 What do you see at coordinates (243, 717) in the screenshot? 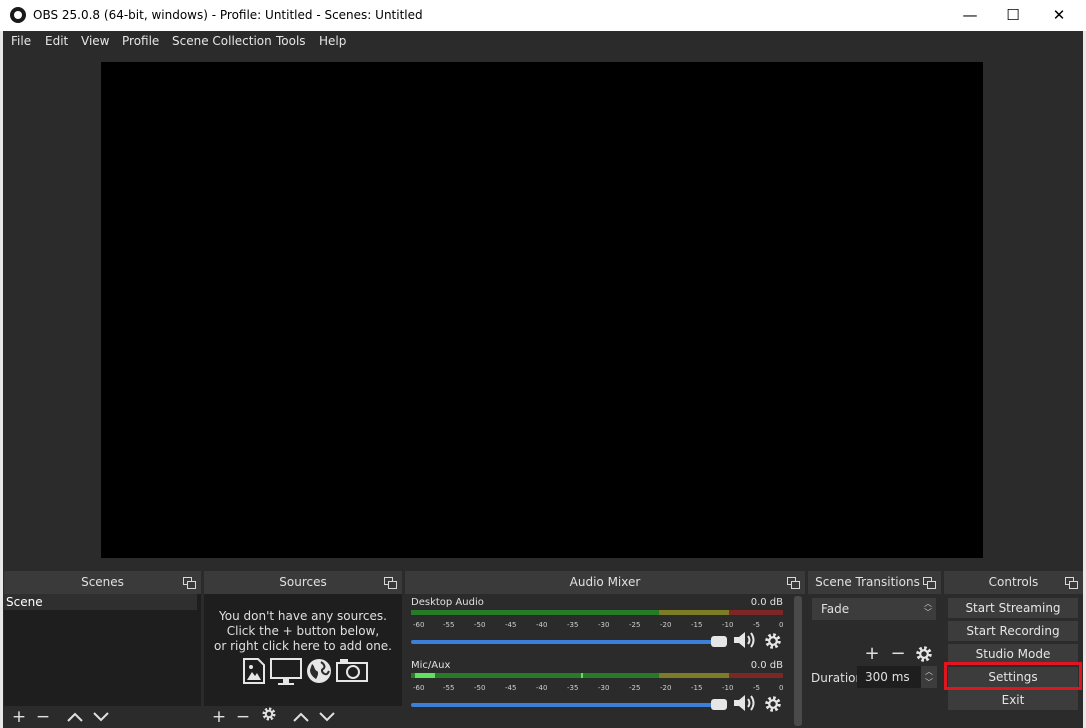
I see `remove-source-button: −` at bounding box center [243, 717].